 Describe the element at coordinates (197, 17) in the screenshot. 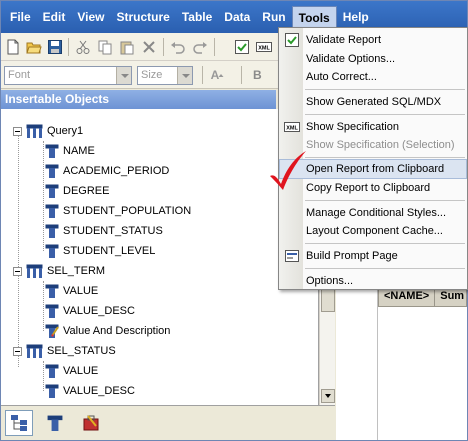

I see `menu-table: Table` at that location.